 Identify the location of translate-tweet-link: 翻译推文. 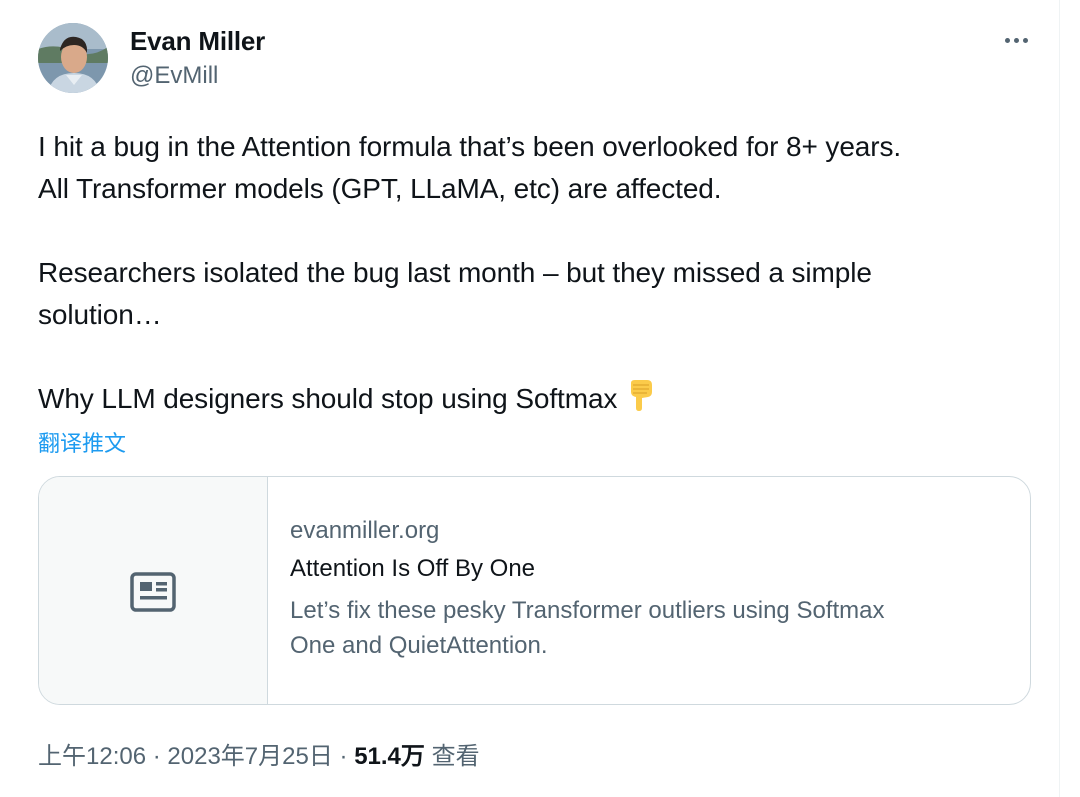
(82, 442).